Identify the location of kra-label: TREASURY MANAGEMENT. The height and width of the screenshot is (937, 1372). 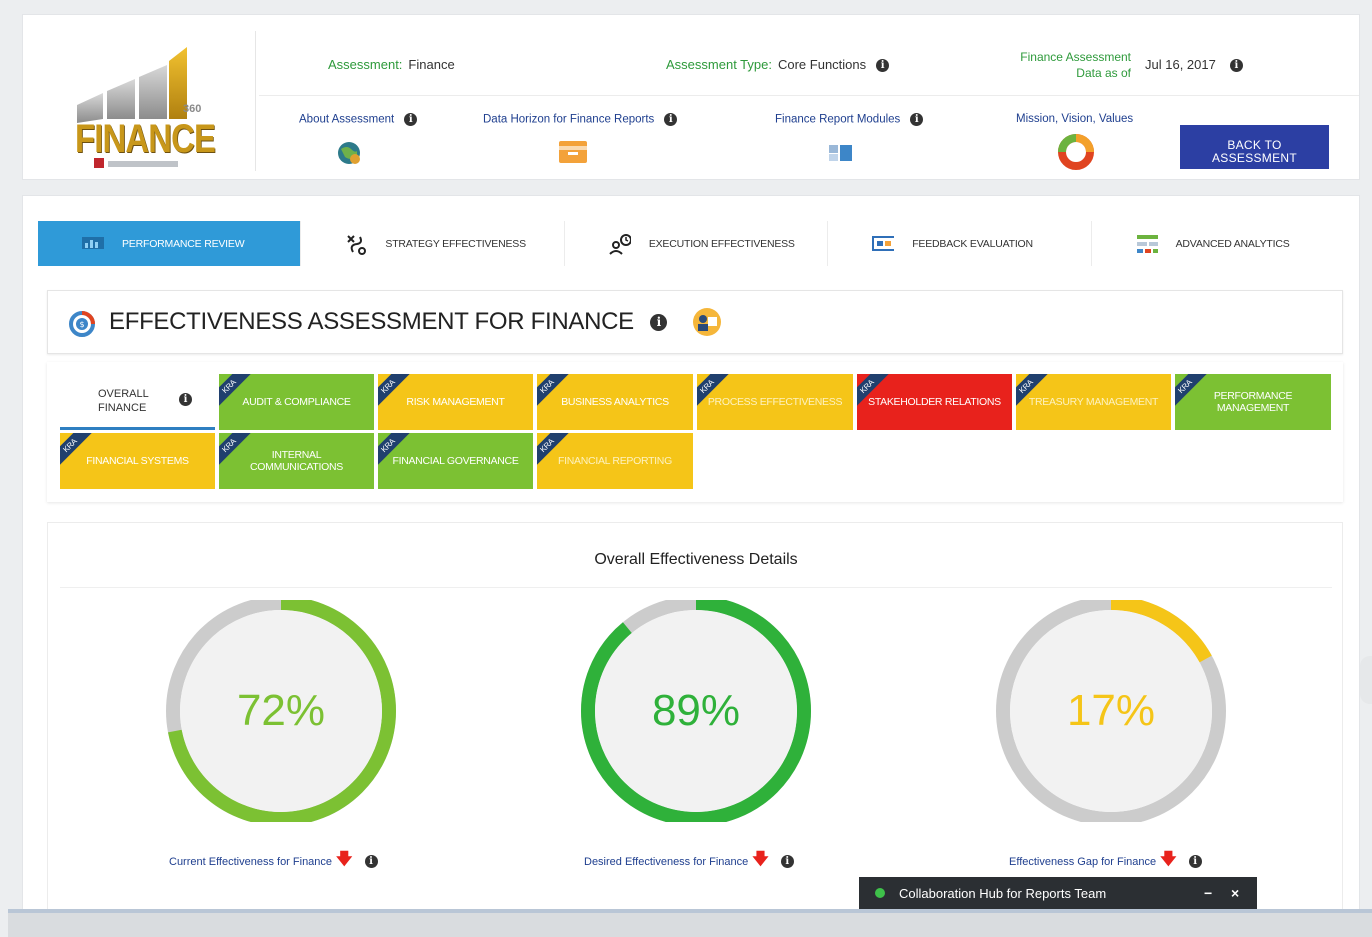
(1093, 402).